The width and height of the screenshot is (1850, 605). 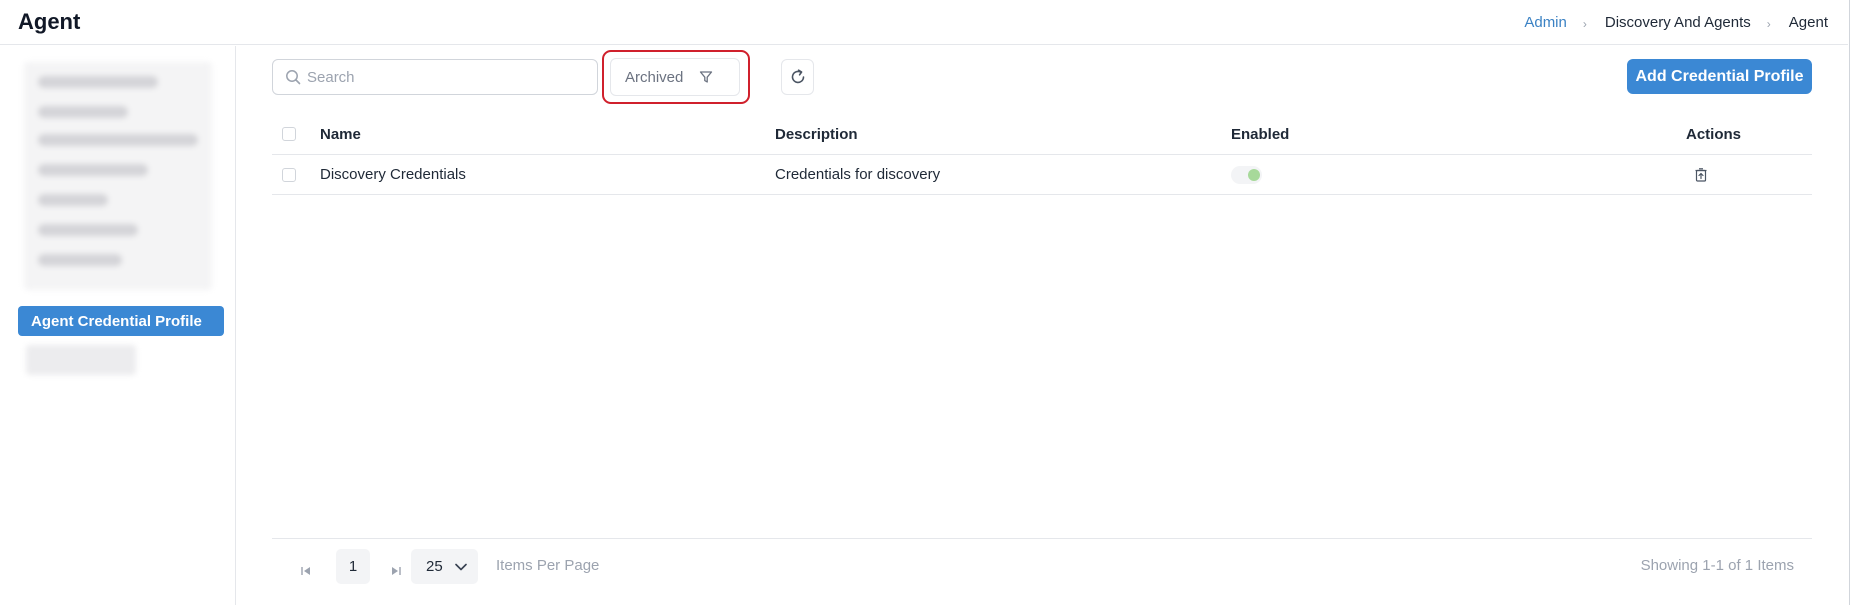 I want to click on breadcrumb: Admin › Discovery And Agents › Agent, so click(x=1676, y=22).